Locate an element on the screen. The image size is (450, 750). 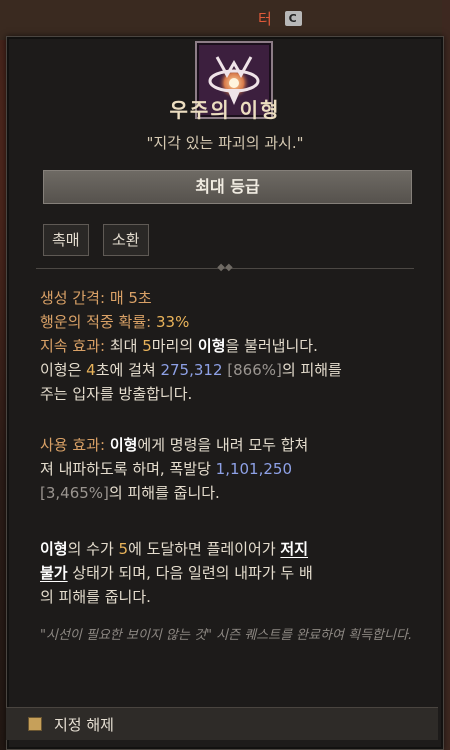
text-span: 을 불러냅니다. is located at coordinates (271, 346).